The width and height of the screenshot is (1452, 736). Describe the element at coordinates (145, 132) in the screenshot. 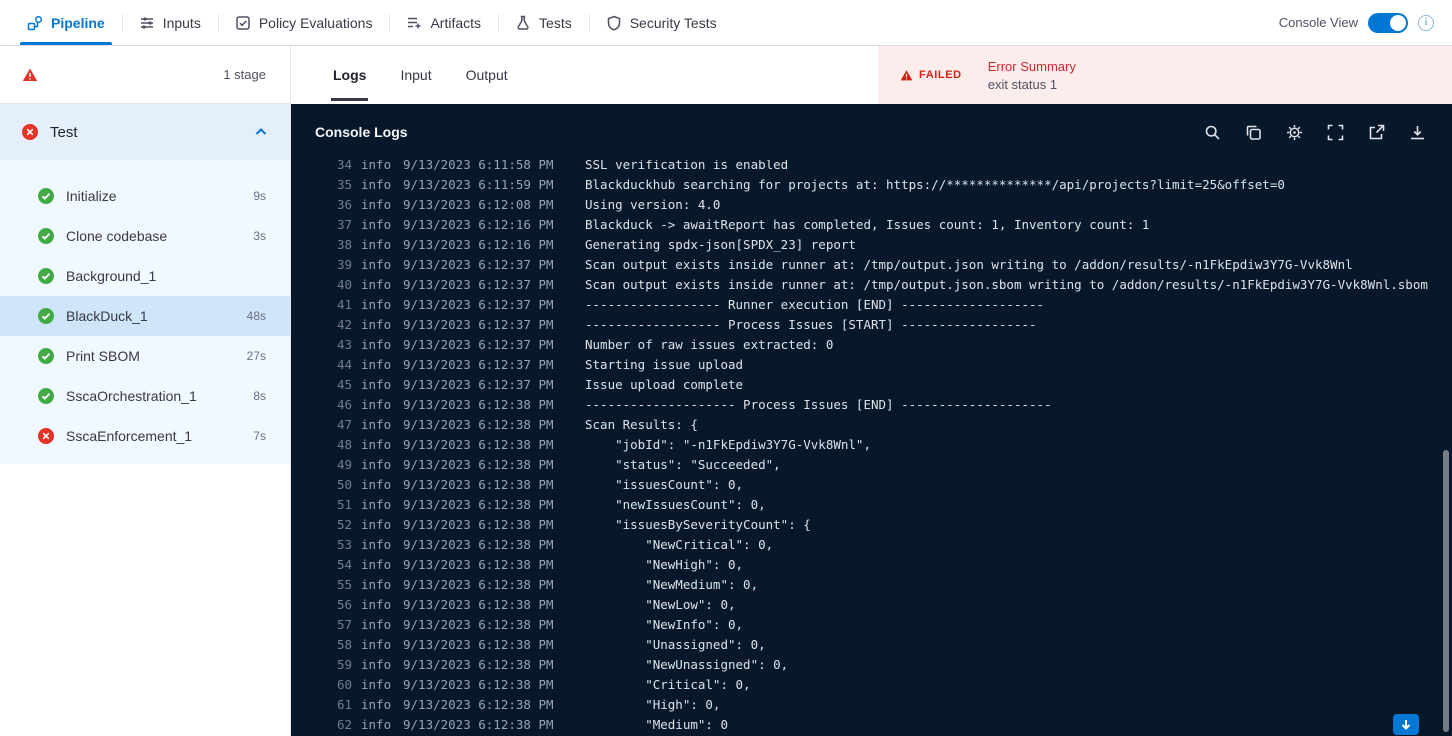

I see `stage-row-test: Test` at that location.